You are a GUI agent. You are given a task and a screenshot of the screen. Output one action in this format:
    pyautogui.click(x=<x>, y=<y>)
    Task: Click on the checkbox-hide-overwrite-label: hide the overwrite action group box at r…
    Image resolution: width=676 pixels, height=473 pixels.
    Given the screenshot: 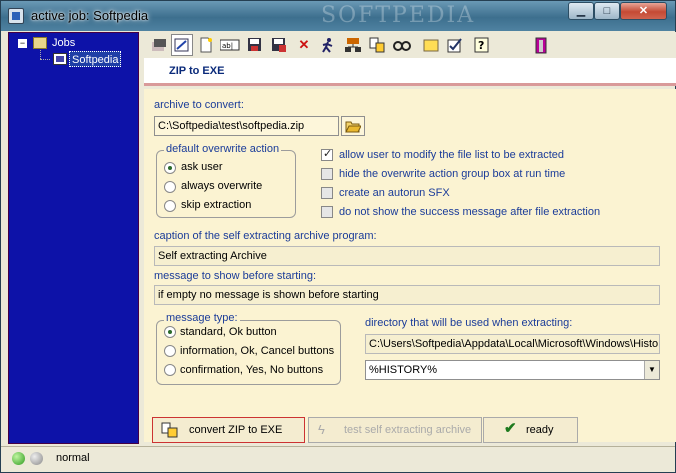 What is the action you would take?
    pyautogui.click(x=452, y=174)
    